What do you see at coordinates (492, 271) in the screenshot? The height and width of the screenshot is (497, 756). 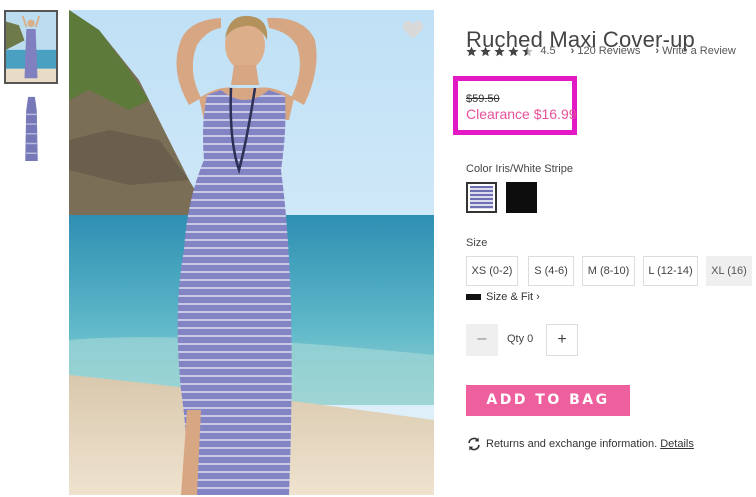 I see `size-option-xs: XS (0-2)` at bounding box center [492, 271].